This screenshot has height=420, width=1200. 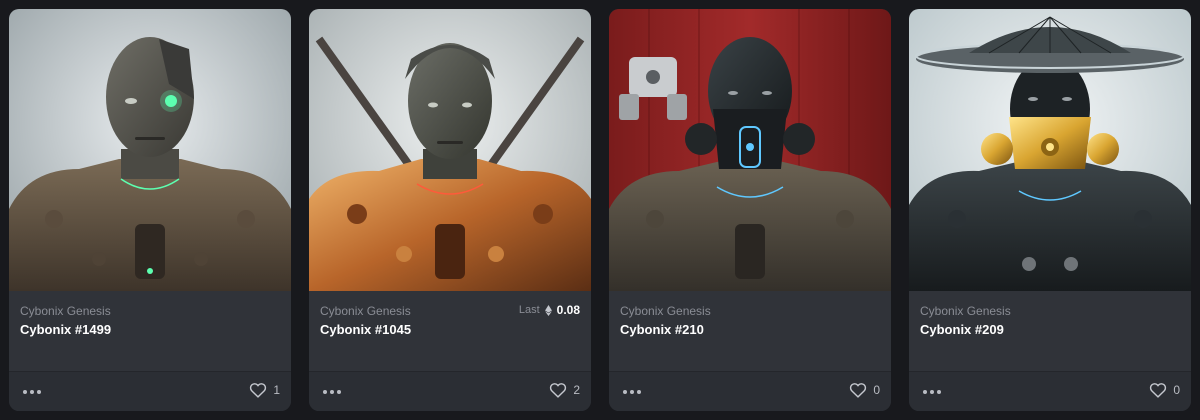 What do you see at coordinates (450, 391) in the screenshot?
I see `card-footer: 2` at bounding box center [450, 391].